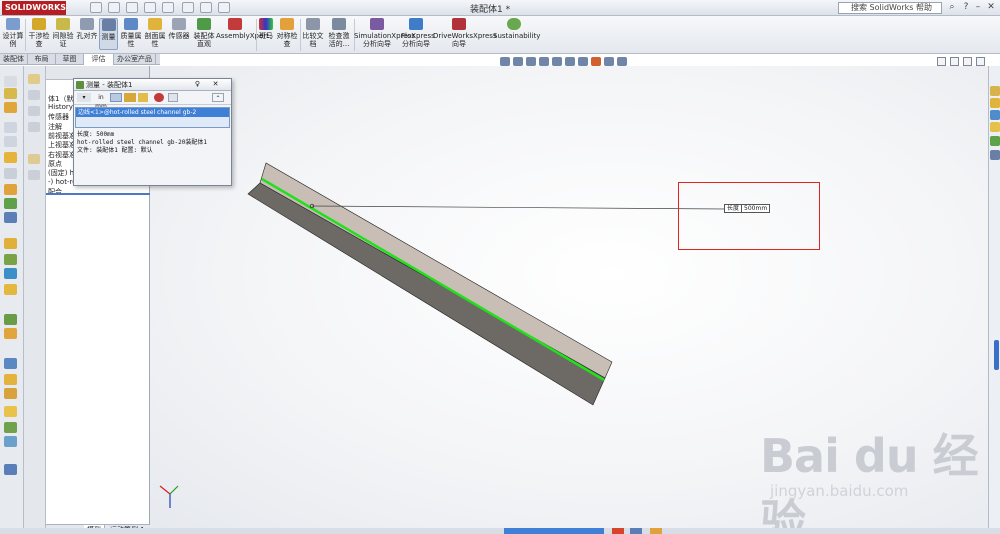  I want to click on projection-icon, so click(143, 97).